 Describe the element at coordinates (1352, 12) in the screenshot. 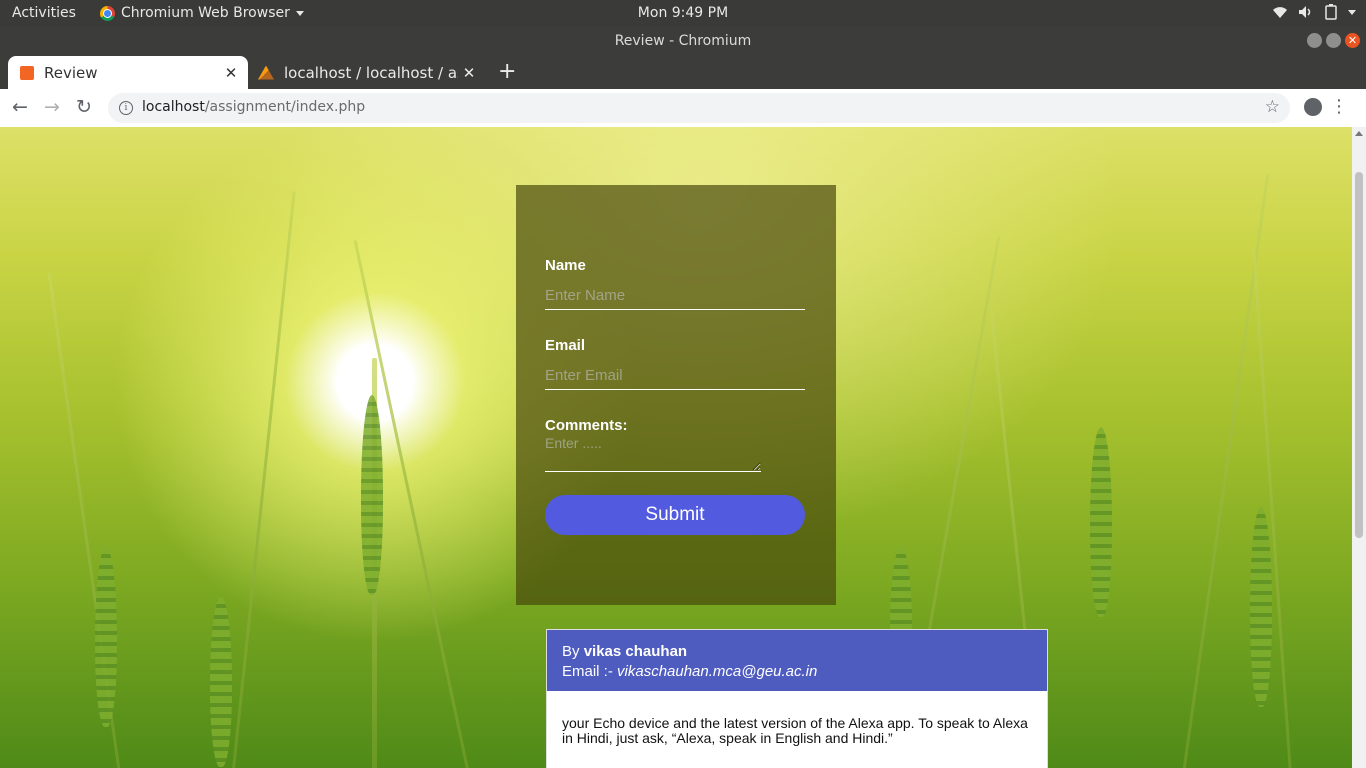

I see `chevron-down-icon` at that location.